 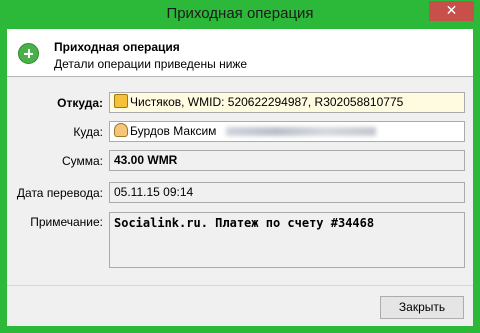 I want to click on to-field: Бурдов Максим, so click(x=287, y=131).